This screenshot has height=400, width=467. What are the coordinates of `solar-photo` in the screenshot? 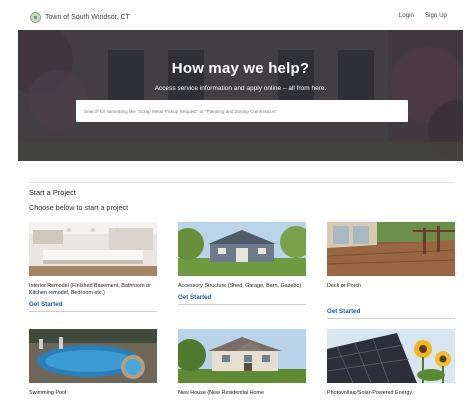 It's located at (391, 356).